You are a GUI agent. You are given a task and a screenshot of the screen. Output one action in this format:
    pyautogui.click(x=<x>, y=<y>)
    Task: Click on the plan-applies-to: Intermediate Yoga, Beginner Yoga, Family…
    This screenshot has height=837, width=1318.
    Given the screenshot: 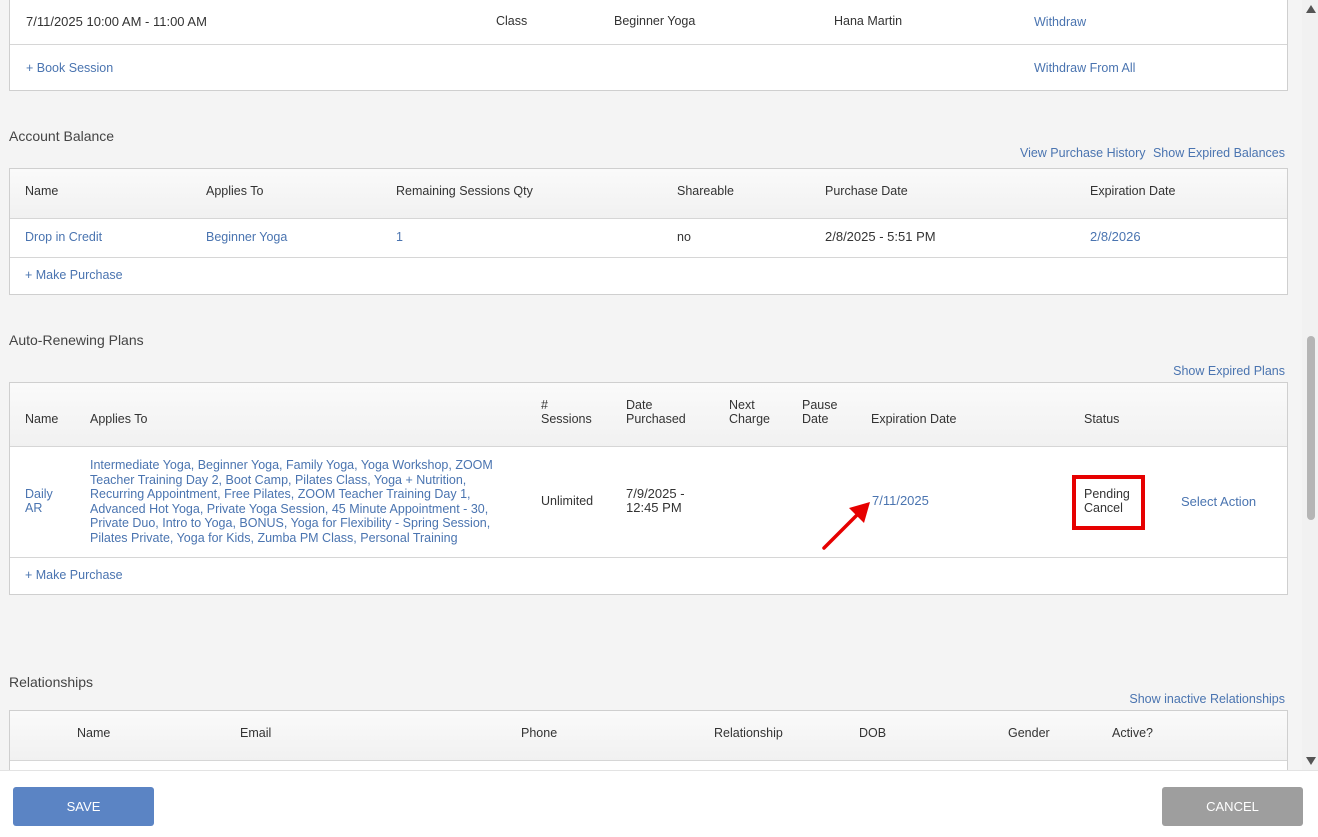 What is the action you would take?
    pyautogui.click(x=300, y=501)
    